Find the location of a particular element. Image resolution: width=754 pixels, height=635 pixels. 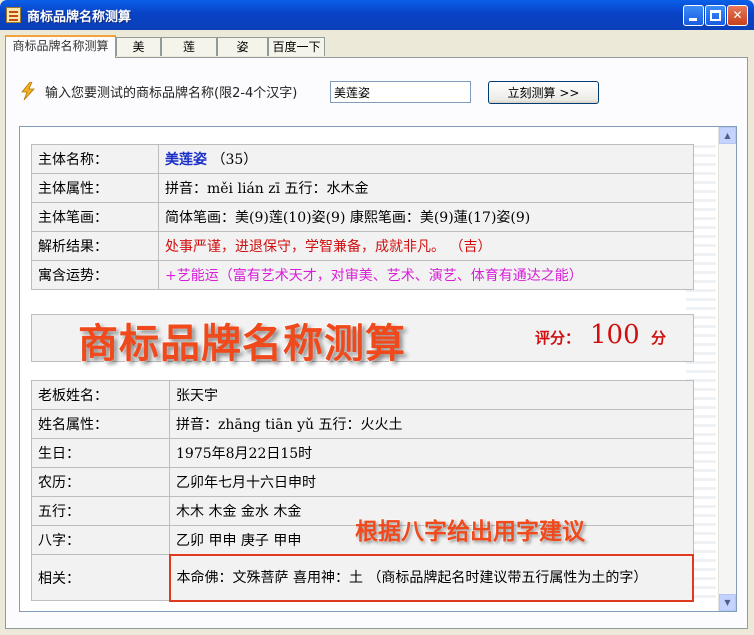

table-row: 主体属性： 拼音：měi lián zī 五行：水木金 is located at coordinates (362, 188).